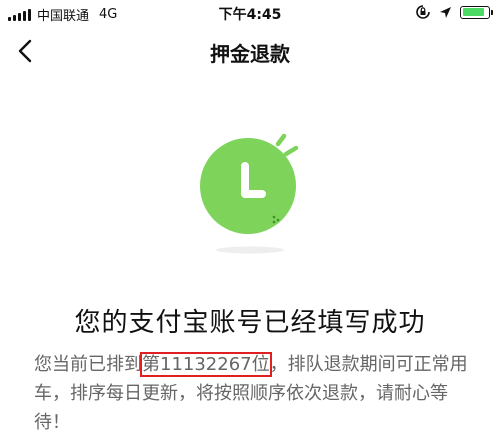  What do you see at coordinates (250, 323) in the screenshot?
I see `success-title: 您的支付宝账号已经填写成功` at bounding box center [250, 323].